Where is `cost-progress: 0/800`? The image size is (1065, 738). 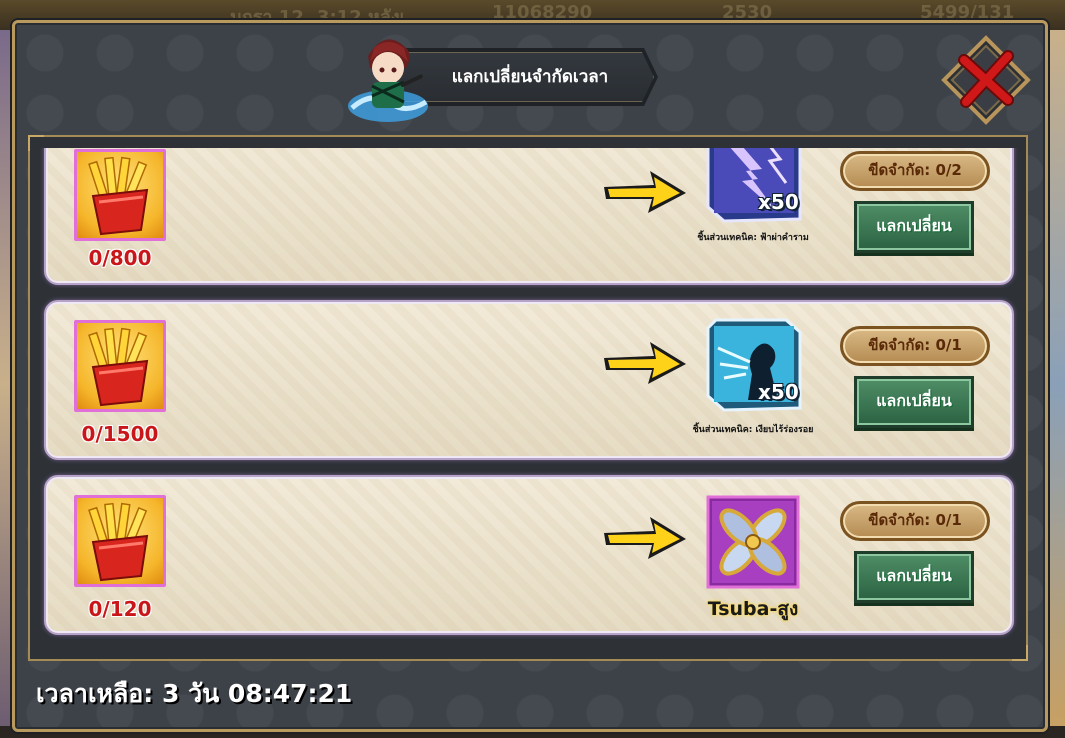
cost-progress: 0/800 is located at coordinates (120, 258).